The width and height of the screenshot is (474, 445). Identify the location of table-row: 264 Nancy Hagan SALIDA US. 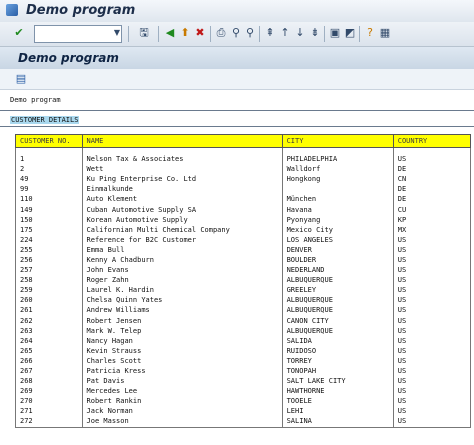
(243, 340).